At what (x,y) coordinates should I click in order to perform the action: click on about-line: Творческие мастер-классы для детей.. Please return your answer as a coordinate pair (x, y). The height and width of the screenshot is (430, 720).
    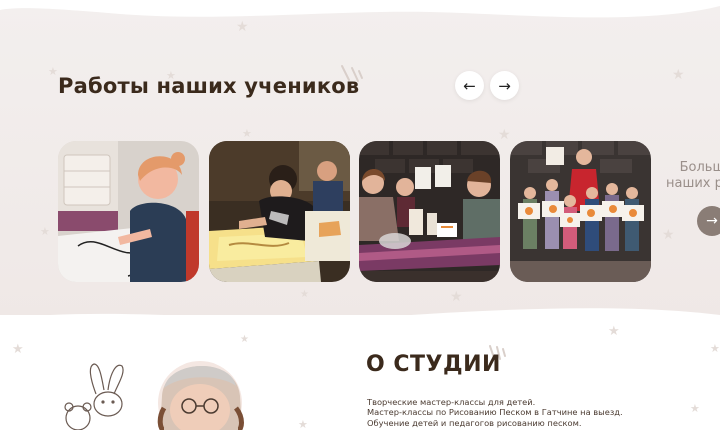
    Looking at the image, I should click on (451, 402).